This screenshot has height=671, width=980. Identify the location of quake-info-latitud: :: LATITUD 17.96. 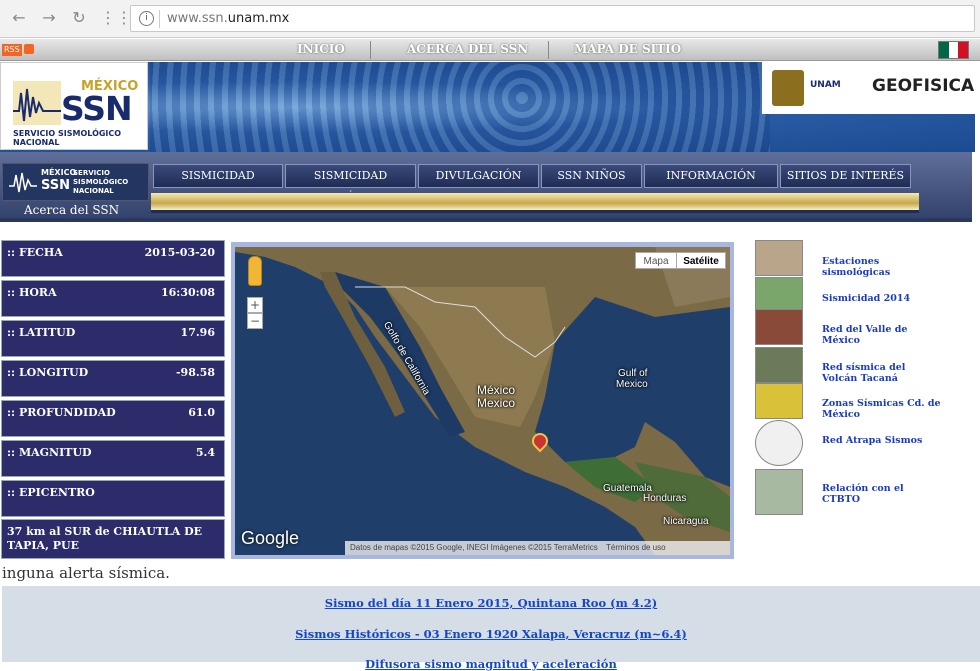
(113, 338).